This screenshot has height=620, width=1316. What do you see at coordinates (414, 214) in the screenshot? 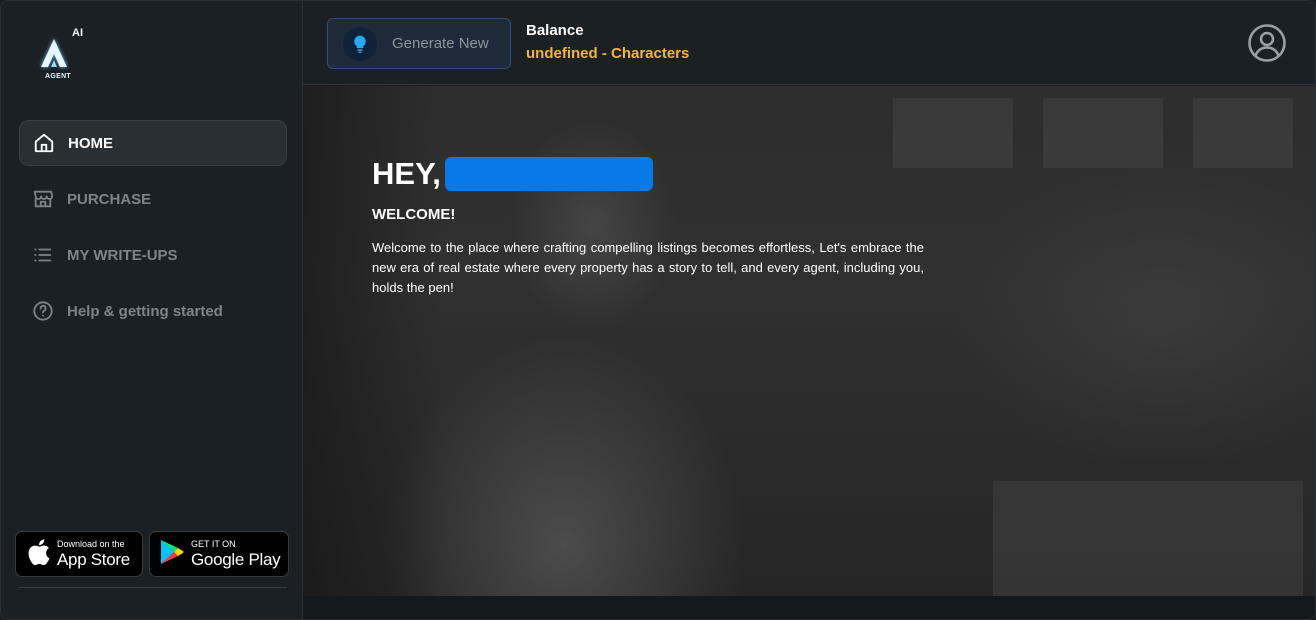
I see `welcome-heading: WELCOME!` at bounding box center [414, 214].